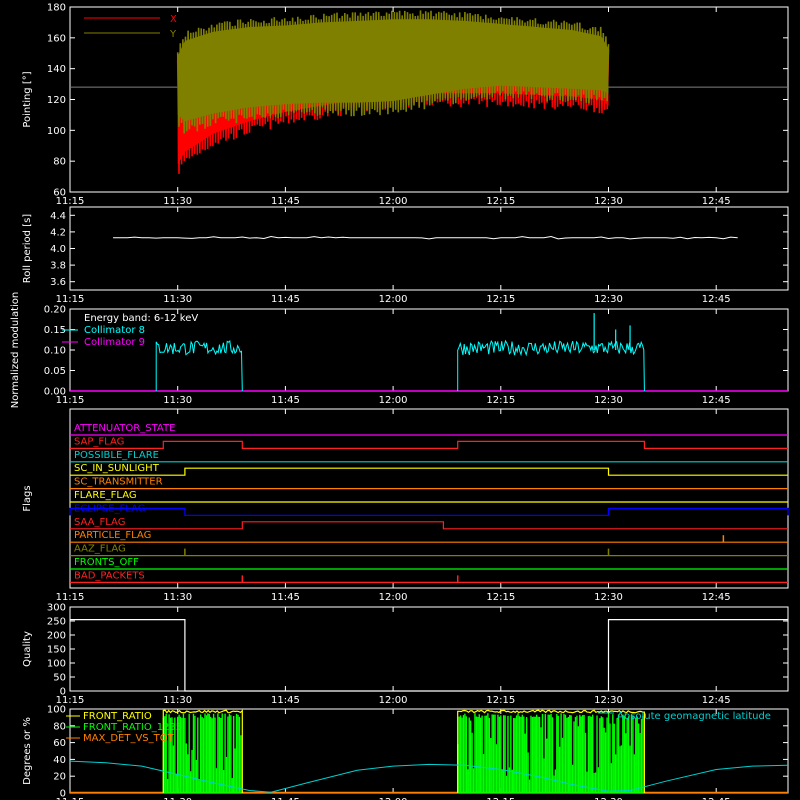 The width and height of the screenshot is (800, 800). I want to click on pointing-y-tick-label: 100, so click(56, 131).